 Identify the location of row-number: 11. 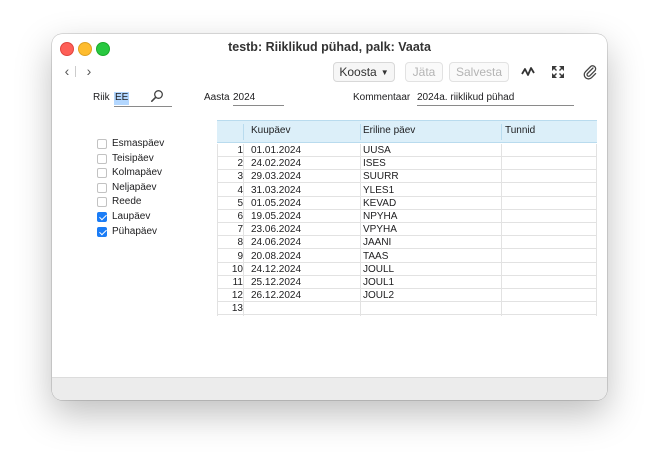
(237, 282).